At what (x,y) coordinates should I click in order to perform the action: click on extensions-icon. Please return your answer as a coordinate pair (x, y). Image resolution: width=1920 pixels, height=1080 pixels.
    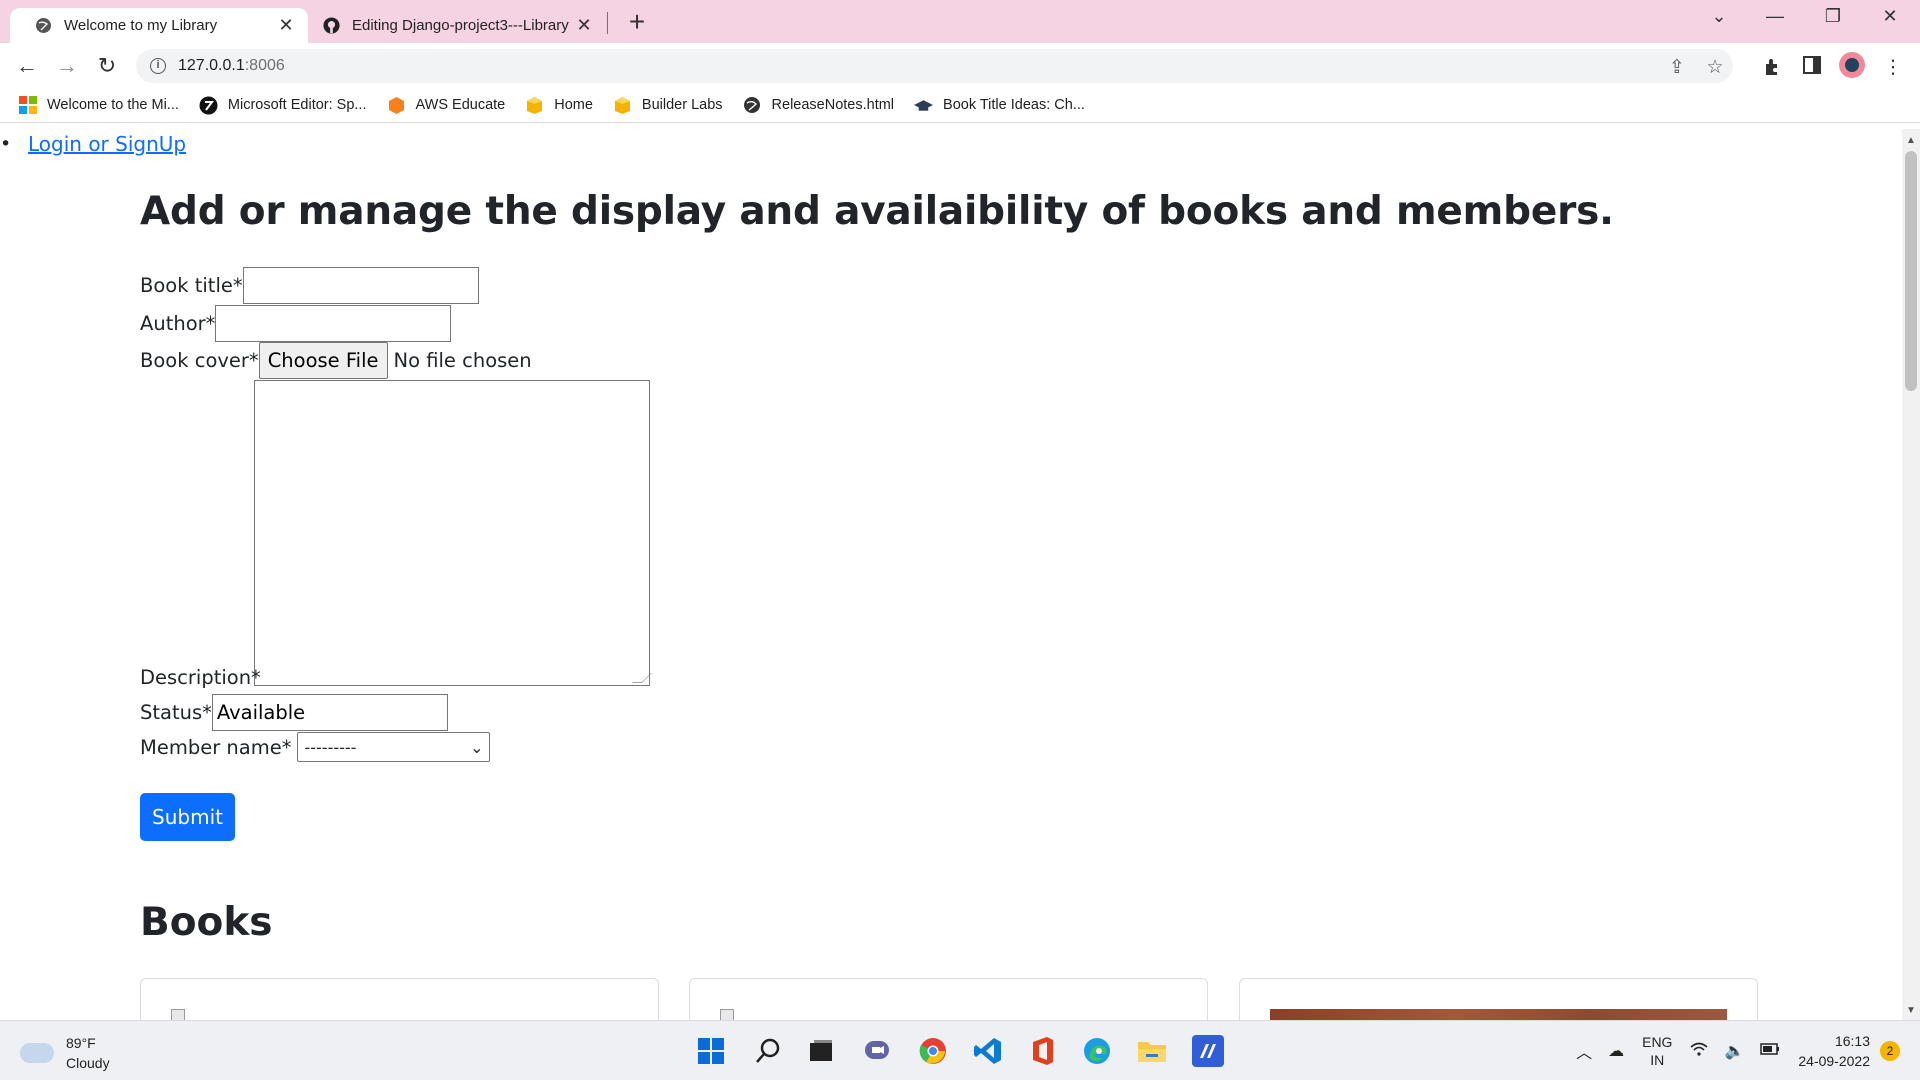
    Looking at the image, I should click on (1773, 69).